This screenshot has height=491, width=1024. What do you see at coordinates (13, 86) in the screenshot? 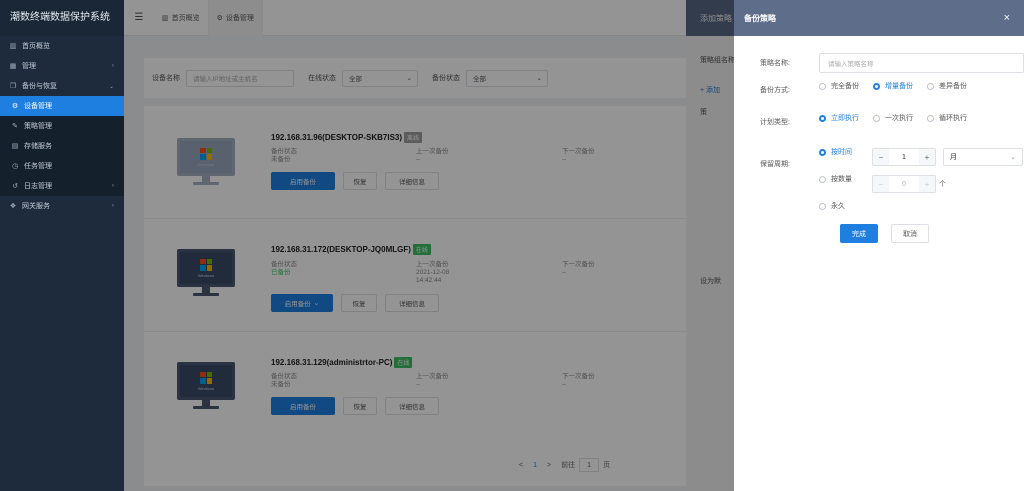
I see `copy-icon: ❐` at bounding box center [13, 86].